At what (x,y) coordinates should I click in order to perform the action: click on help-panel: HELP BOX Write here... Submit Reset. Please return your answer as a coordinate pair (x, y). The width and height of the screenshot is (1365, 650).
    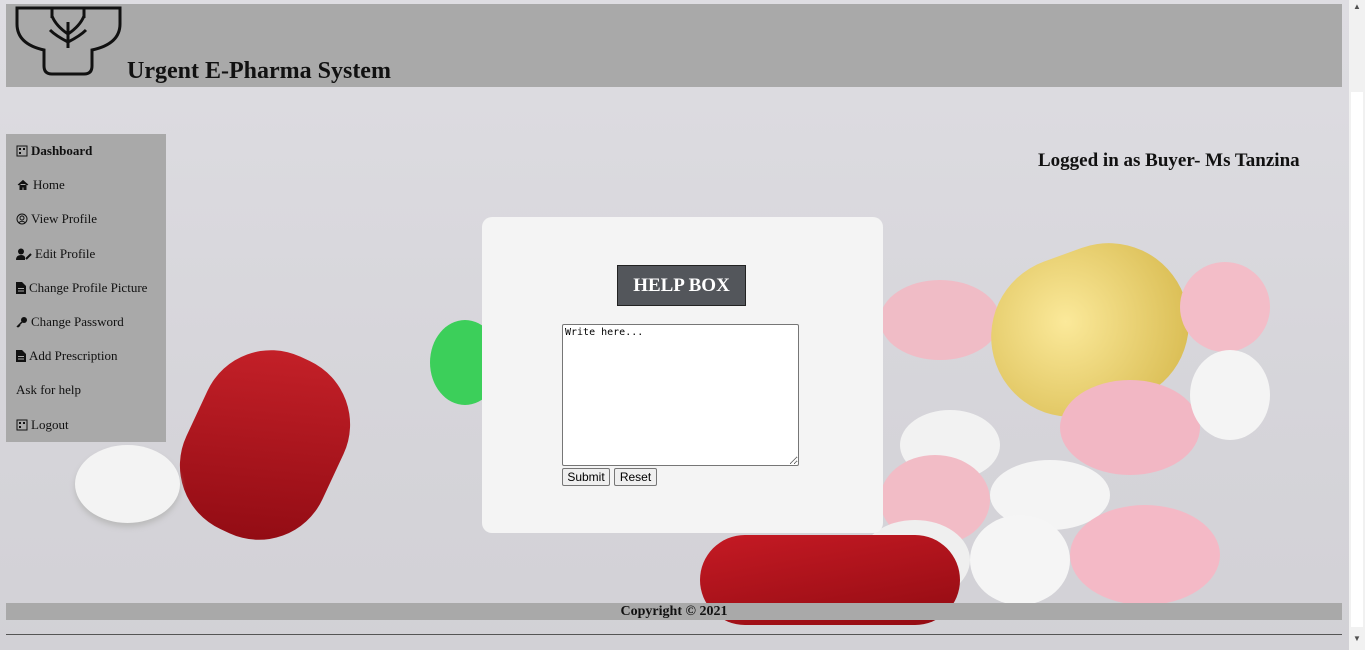
    Looking at the image, I should click on (682, 375).